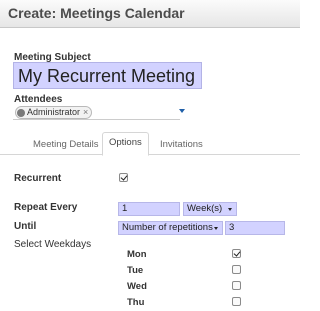  I want to click on until-mode-select: Number of repetitions, so click(170, 228).